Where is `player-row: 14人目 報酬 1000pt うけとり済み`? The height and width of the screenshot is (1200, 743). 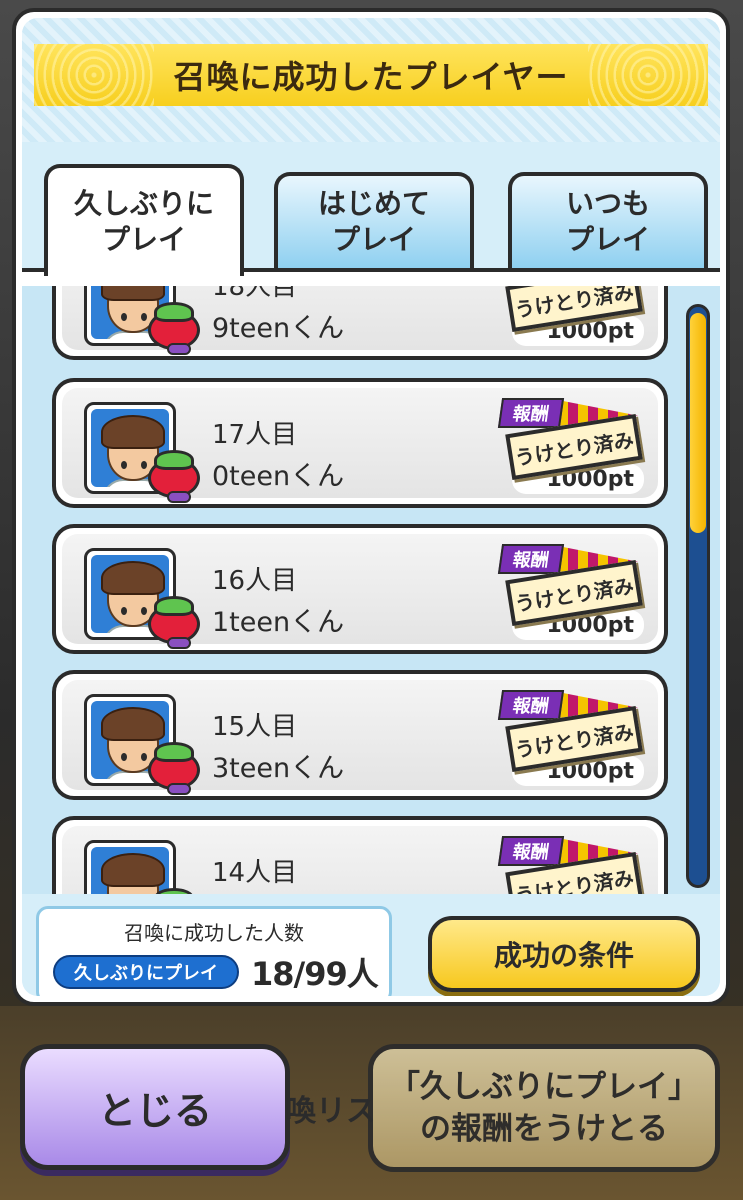 player-row: 14人目 報酬 1000pt うけとり済み is located at coordinates (360, 855).